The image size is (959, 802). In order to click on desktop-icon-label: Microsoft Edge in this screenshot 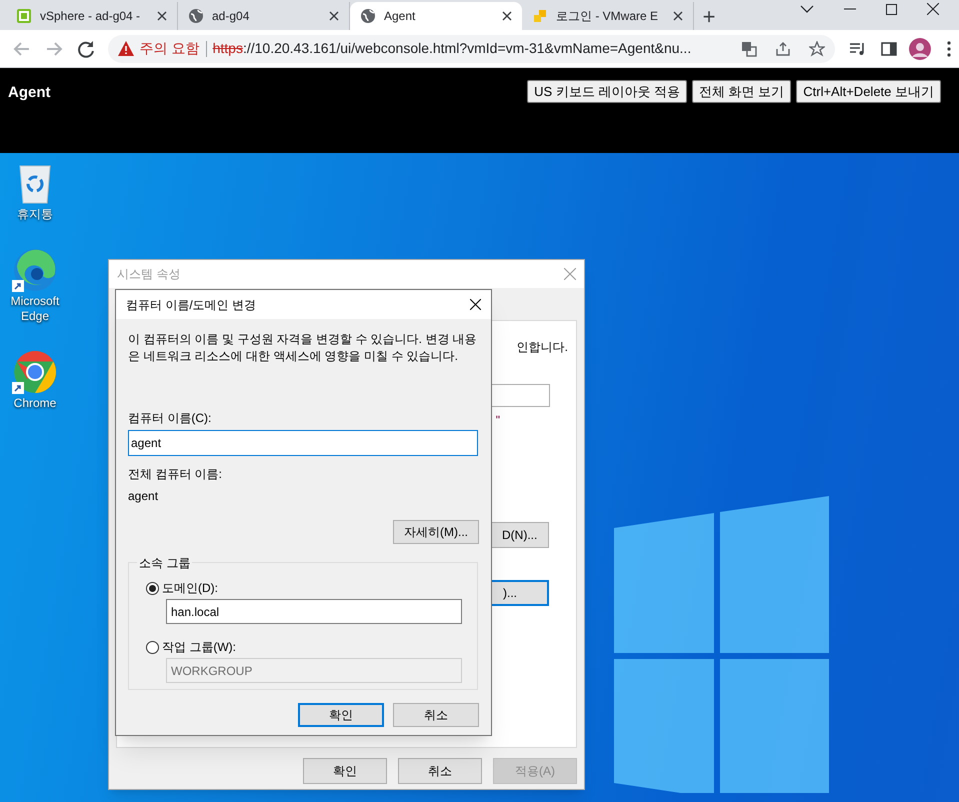, I will do `click(35, 309)`.